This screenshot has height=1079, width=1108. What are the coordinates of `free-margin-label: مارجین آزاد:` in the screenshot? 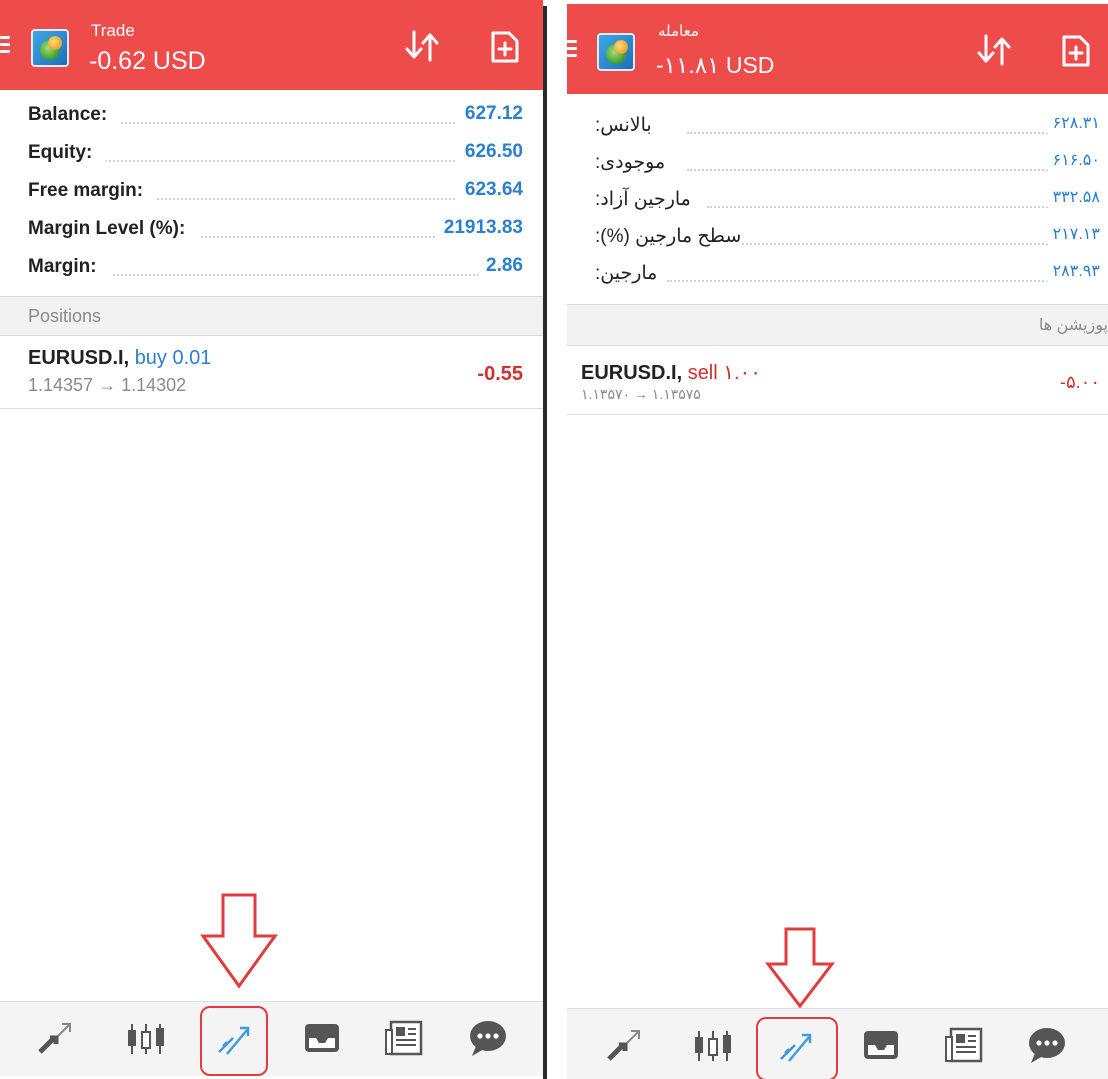 It's located at (636, 199).